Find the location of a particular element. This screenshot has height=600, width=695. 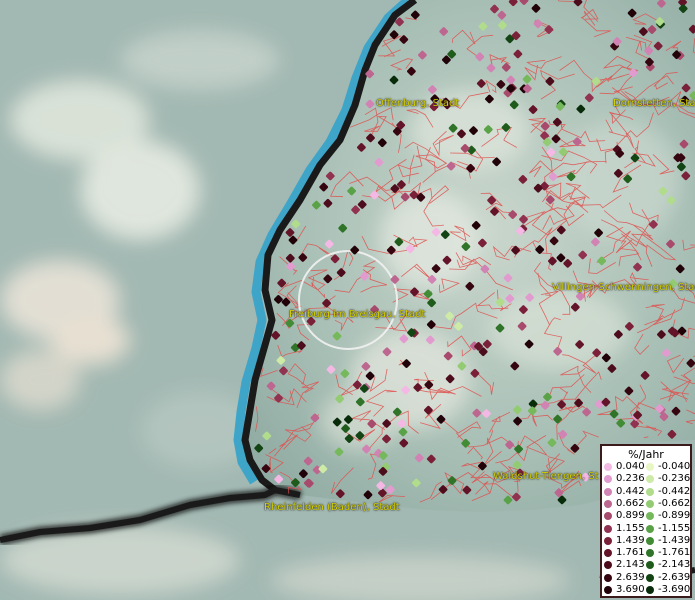

legend-value: -0.236 is located at coordinates (674, 479).